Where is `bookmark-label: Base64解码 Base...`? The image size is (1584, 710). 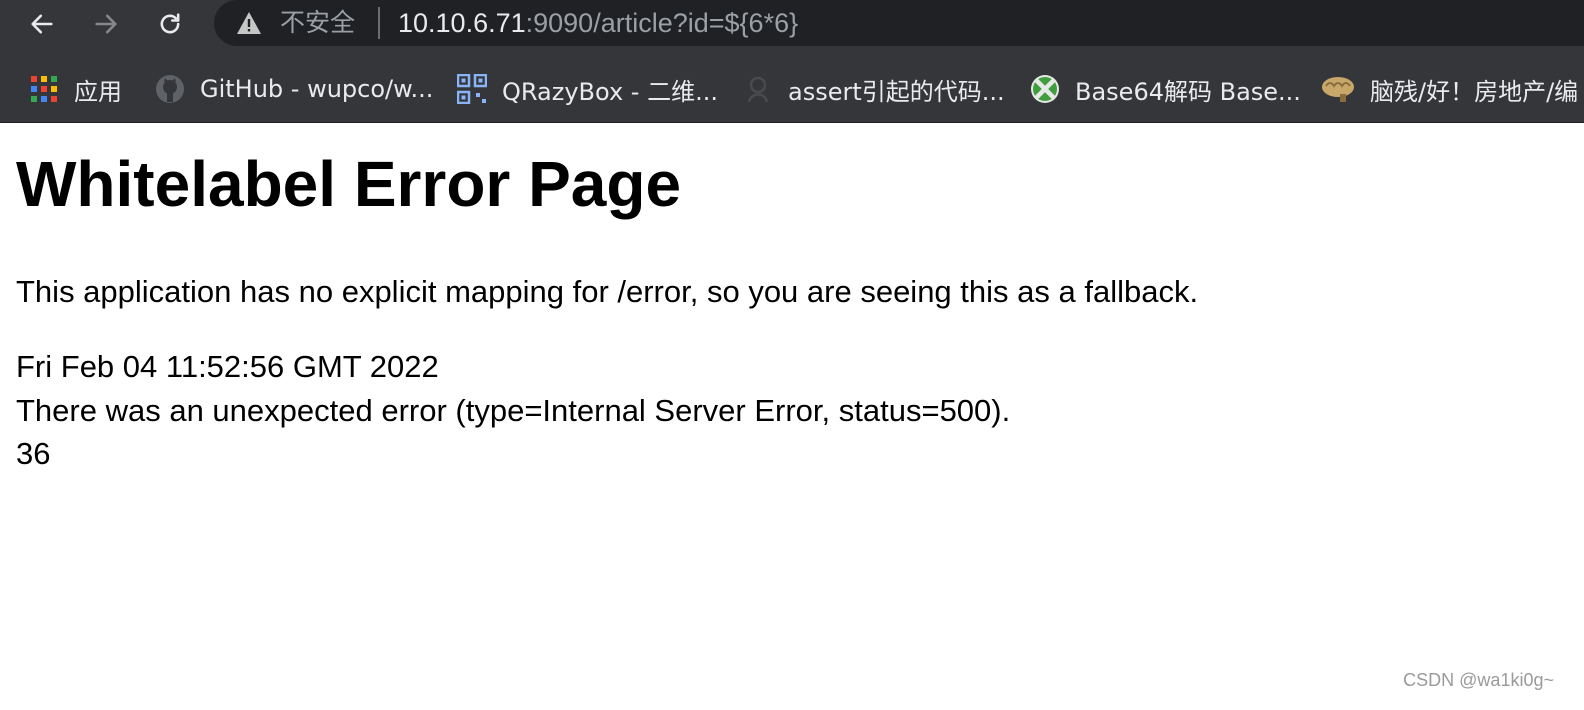
bookmark-label: Base64解码 Base... is located at coordinates (1188, 91).